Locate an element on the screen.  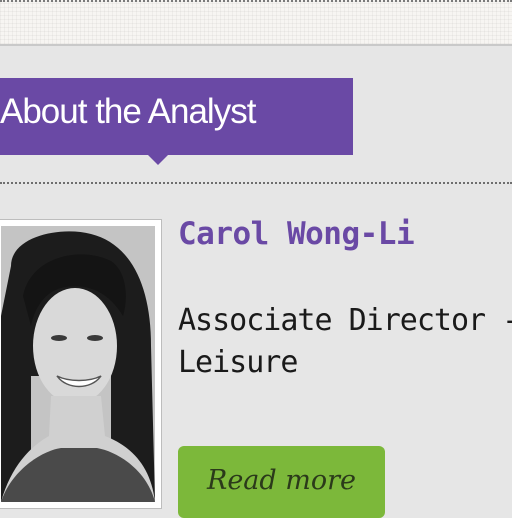
section-title: About the Analyst is located at coordinates (128, 111).